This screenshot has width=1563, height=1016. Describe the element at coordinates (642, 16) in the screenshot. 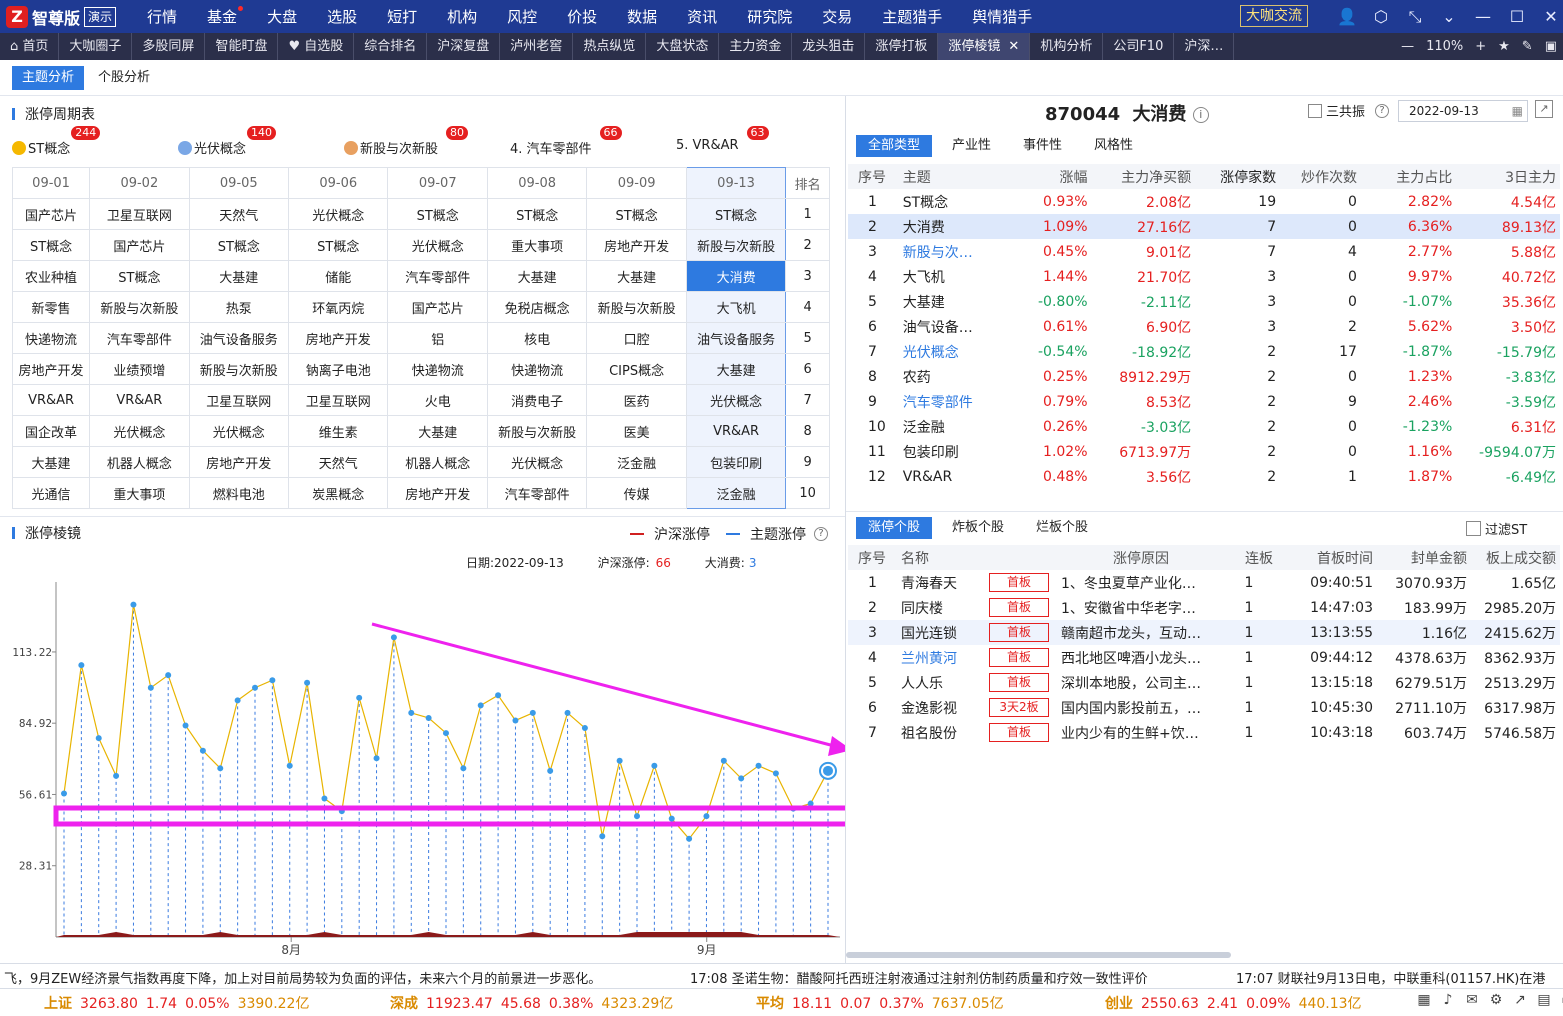

I see `menu-item: 数据` at that location.